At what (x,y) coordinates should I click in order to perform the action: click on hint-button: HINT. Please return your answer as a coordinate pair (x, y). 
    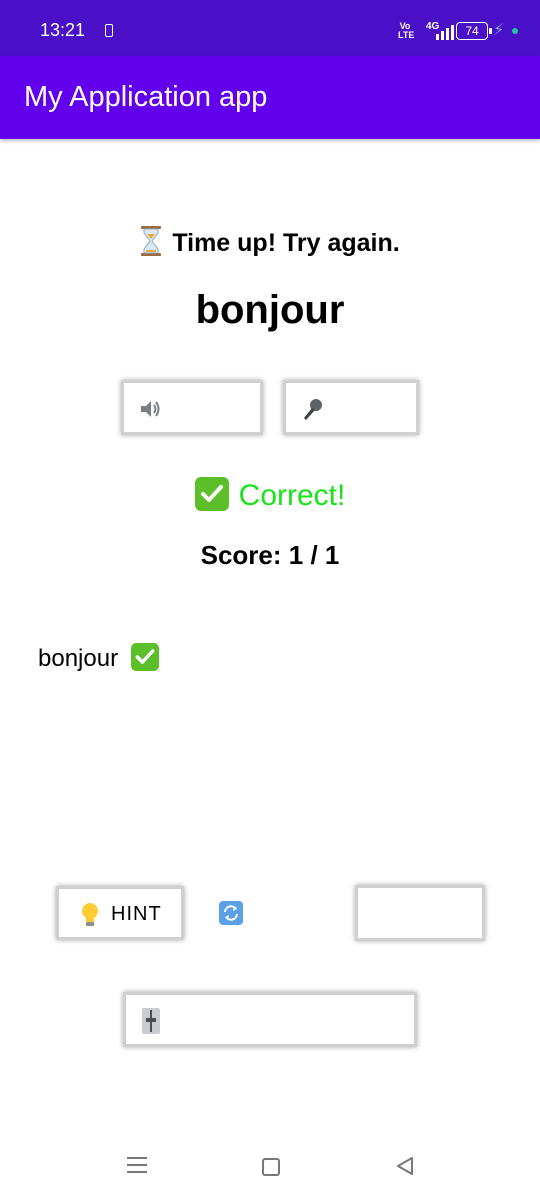
    Looking at the image, I should click on (120, 913).